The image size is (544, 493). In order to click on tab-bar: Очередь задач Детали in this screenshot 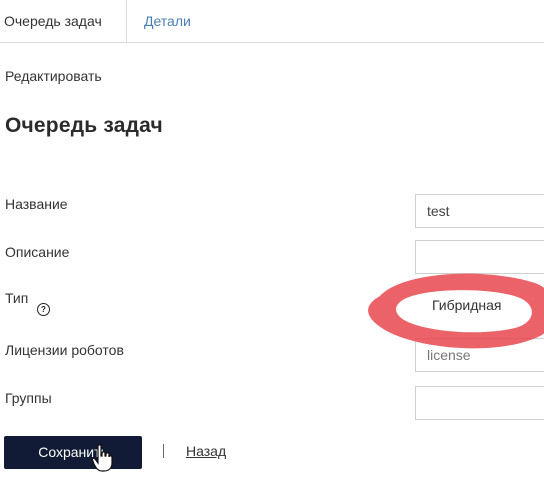, I will do `click(272, 21)`.